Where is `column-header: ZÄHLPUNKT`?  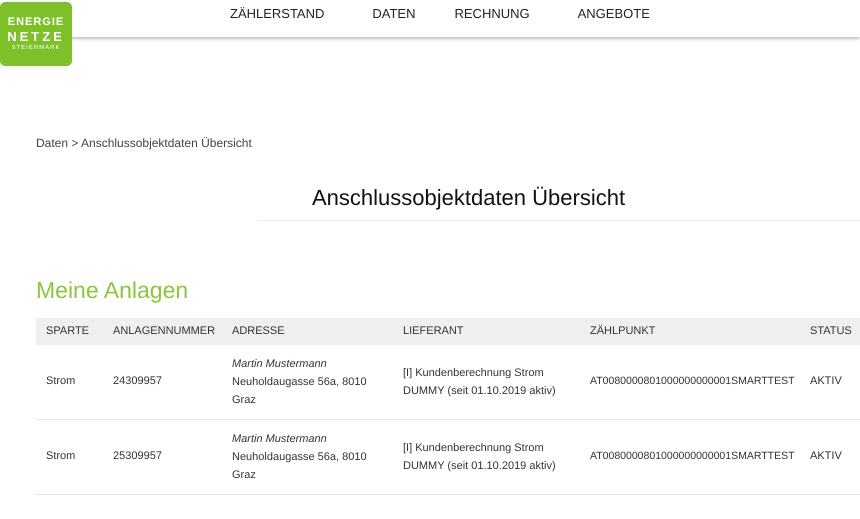
column-header: ZÄHLPUNKT is located at coordinates (622, 331).